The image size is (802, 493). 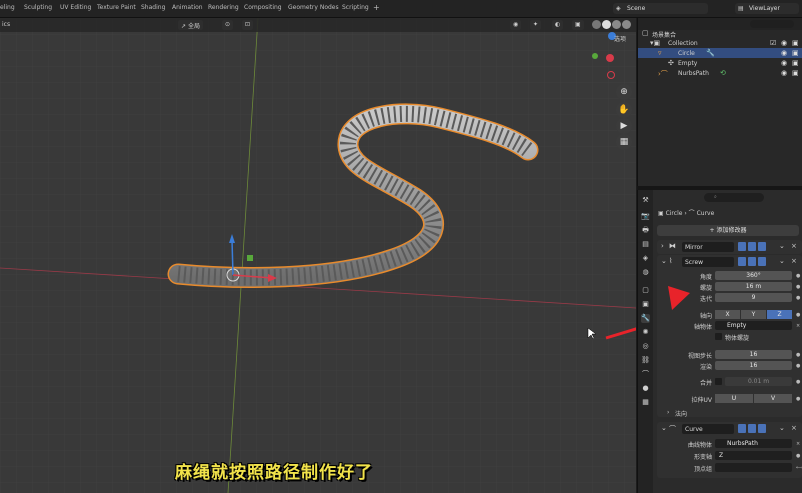 I want to click on scene-selector: ◈ Scene, so click(x=660, y=8).